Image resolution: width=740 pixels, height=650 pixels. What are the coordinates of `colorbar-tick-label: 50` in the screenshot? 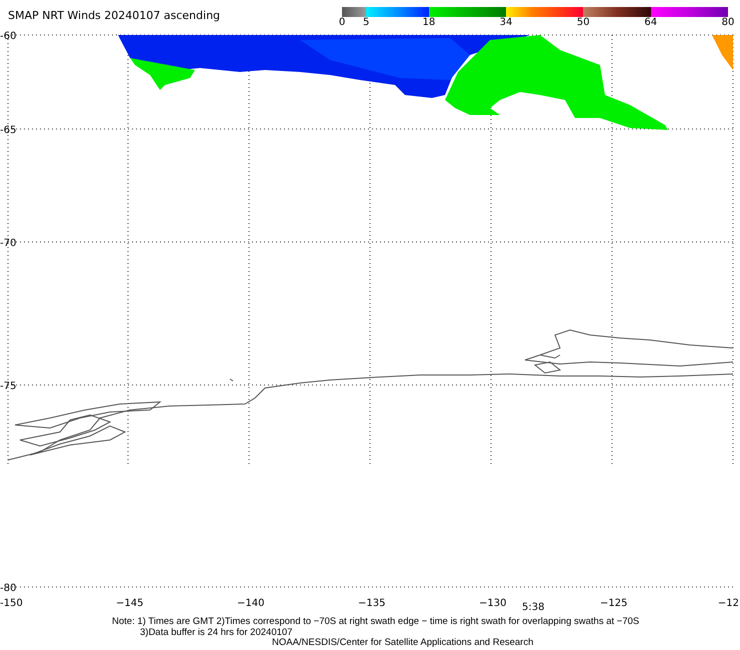 It's located at (583, 23).